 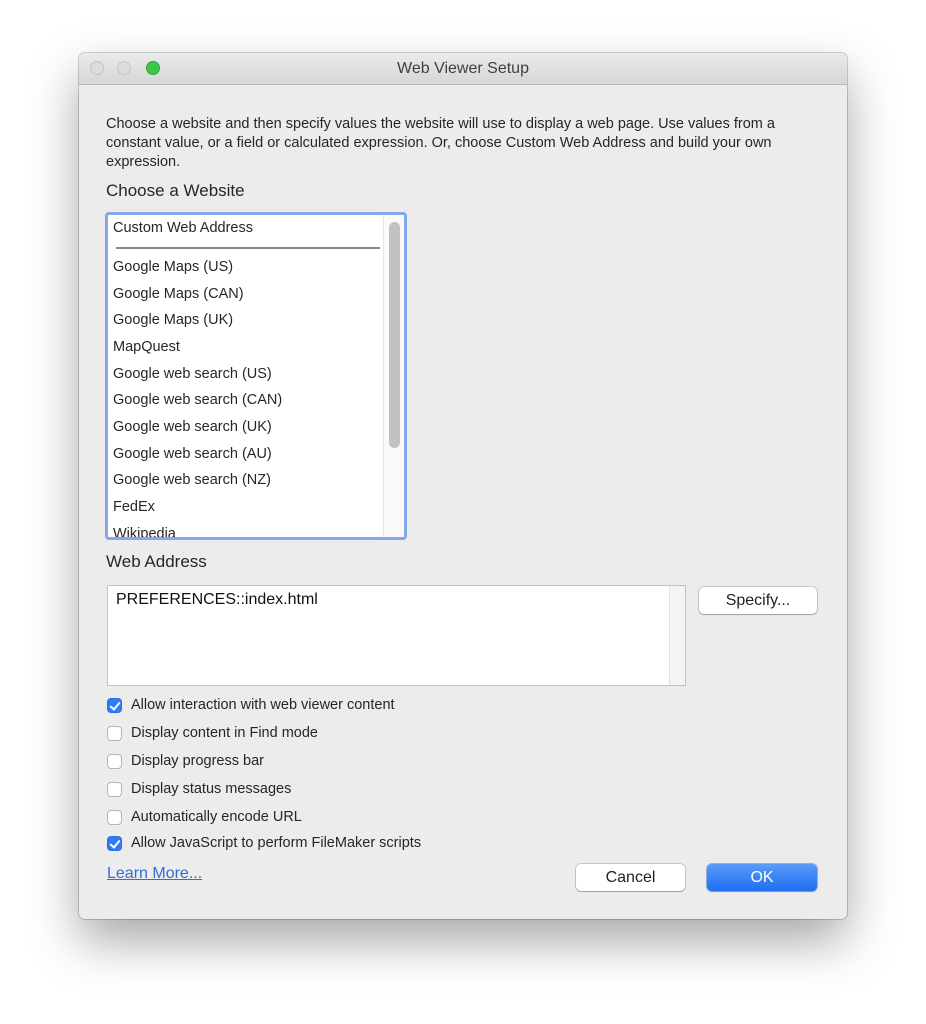 What do you see at coordinates (175, 190) in the screenshot?
I see `choose-website-label: Choose a Website` at bounding box center [175, 190].